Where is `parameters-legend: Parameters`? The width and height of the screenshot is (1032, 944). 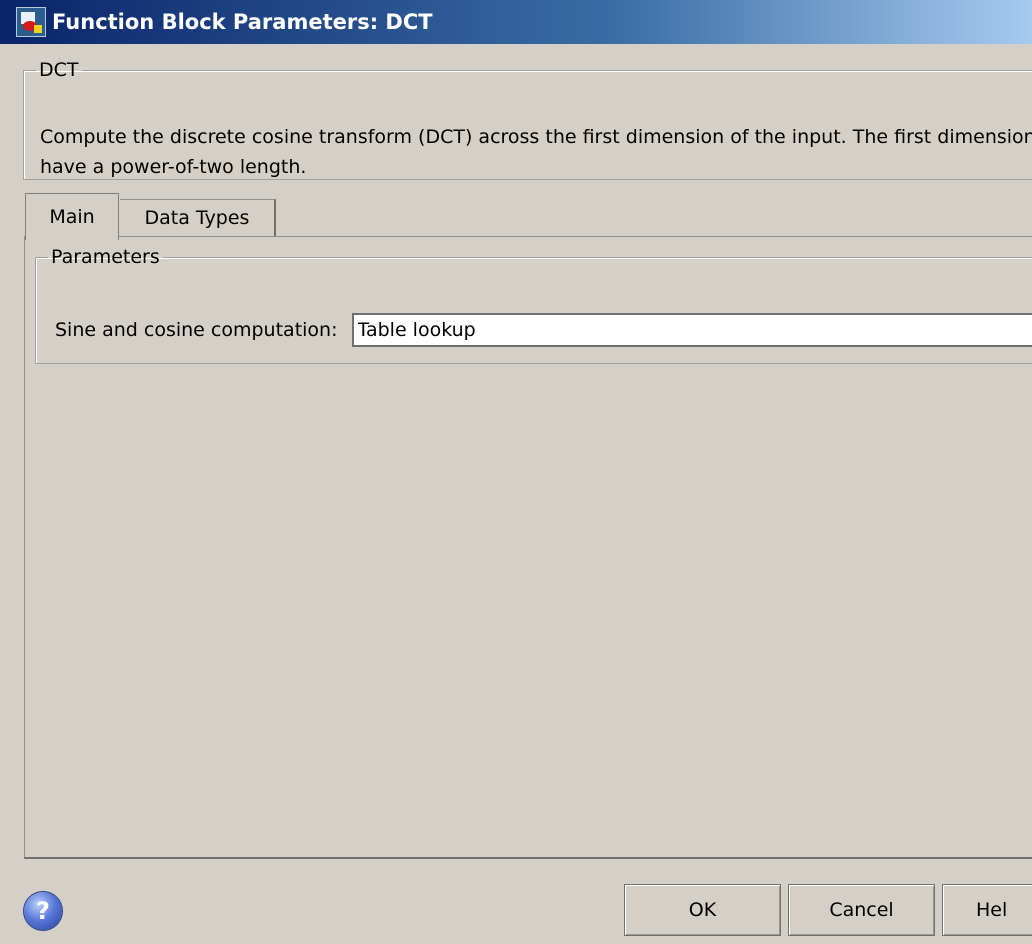
parameters-legend: Parameters is located at coordinates (105, 257).